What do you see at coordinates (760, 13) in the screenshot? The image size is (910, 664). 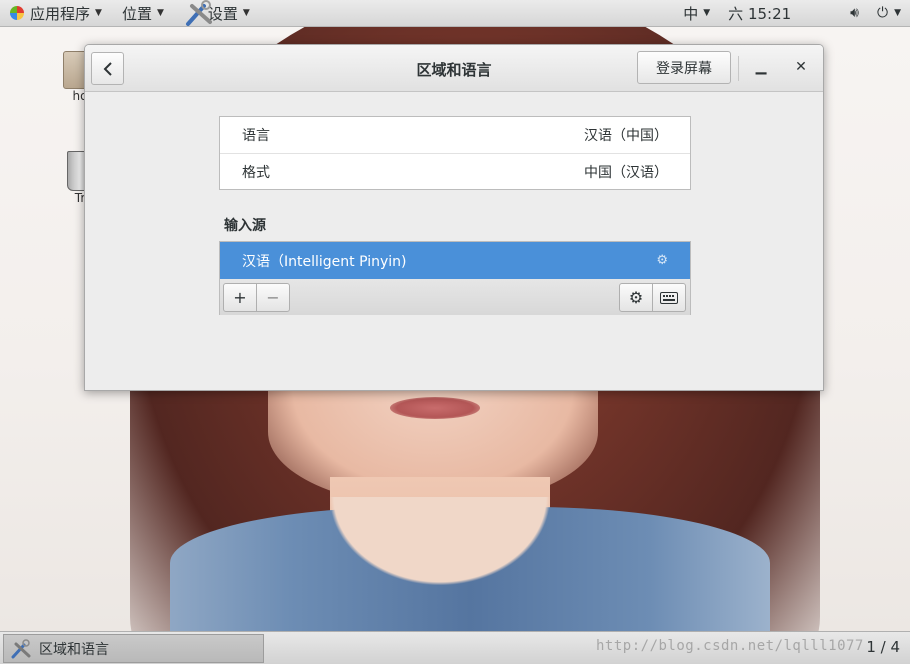 I see `clock-label: 六 15:21` at bounding box center [760, 13].